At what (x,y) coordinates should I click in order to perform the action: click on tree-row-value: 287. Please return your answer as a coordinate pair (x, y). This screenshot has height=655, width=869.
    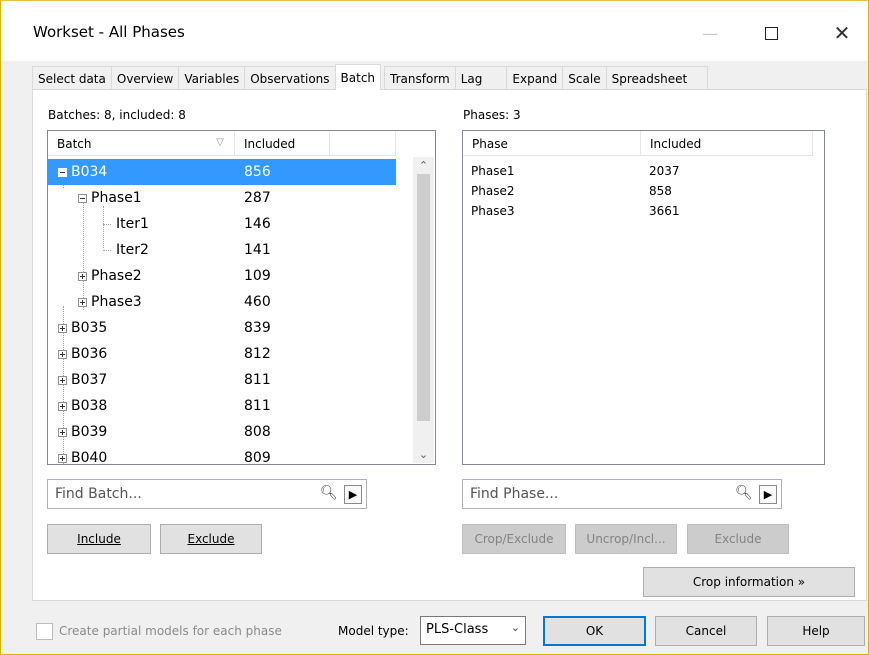
    Looking at the image, I should click on (257, 198).